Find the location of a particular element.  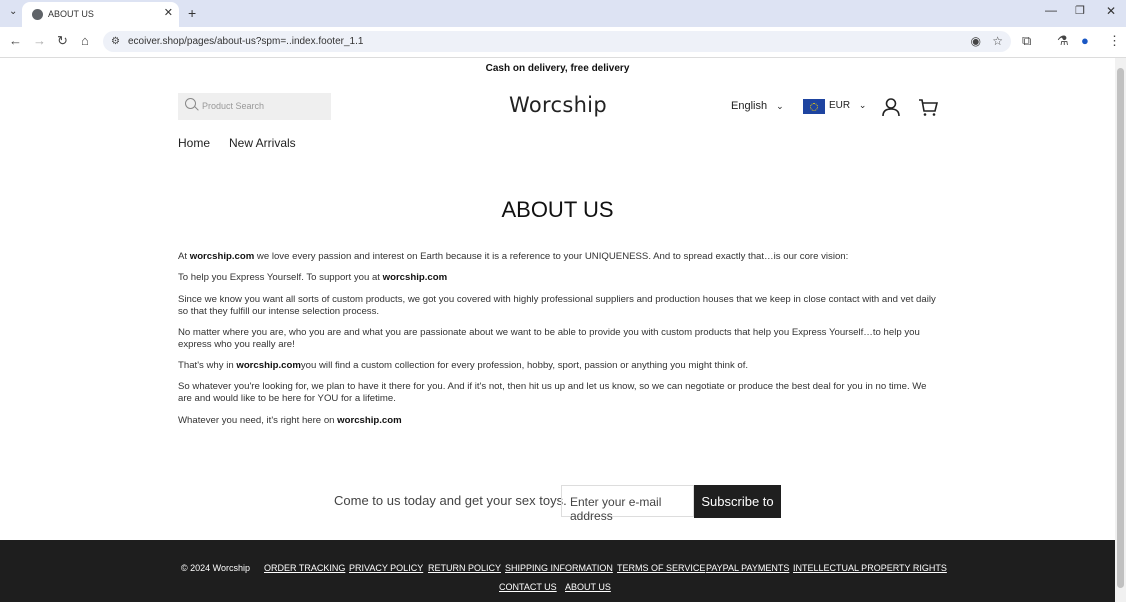

bookmark-star-icon: ☆ is located at coordinates (997, 41).